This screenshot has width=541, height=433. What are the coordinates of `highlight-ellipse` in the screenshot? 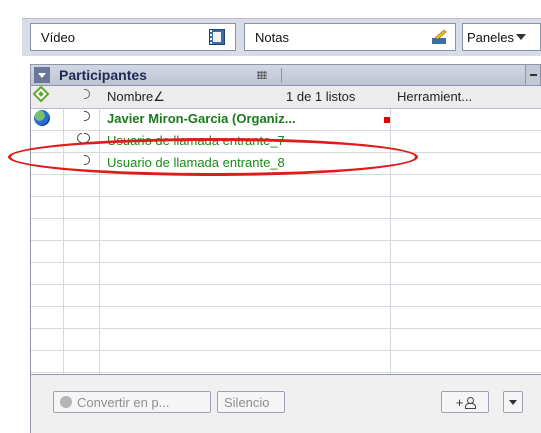 It's located at (213, 157).